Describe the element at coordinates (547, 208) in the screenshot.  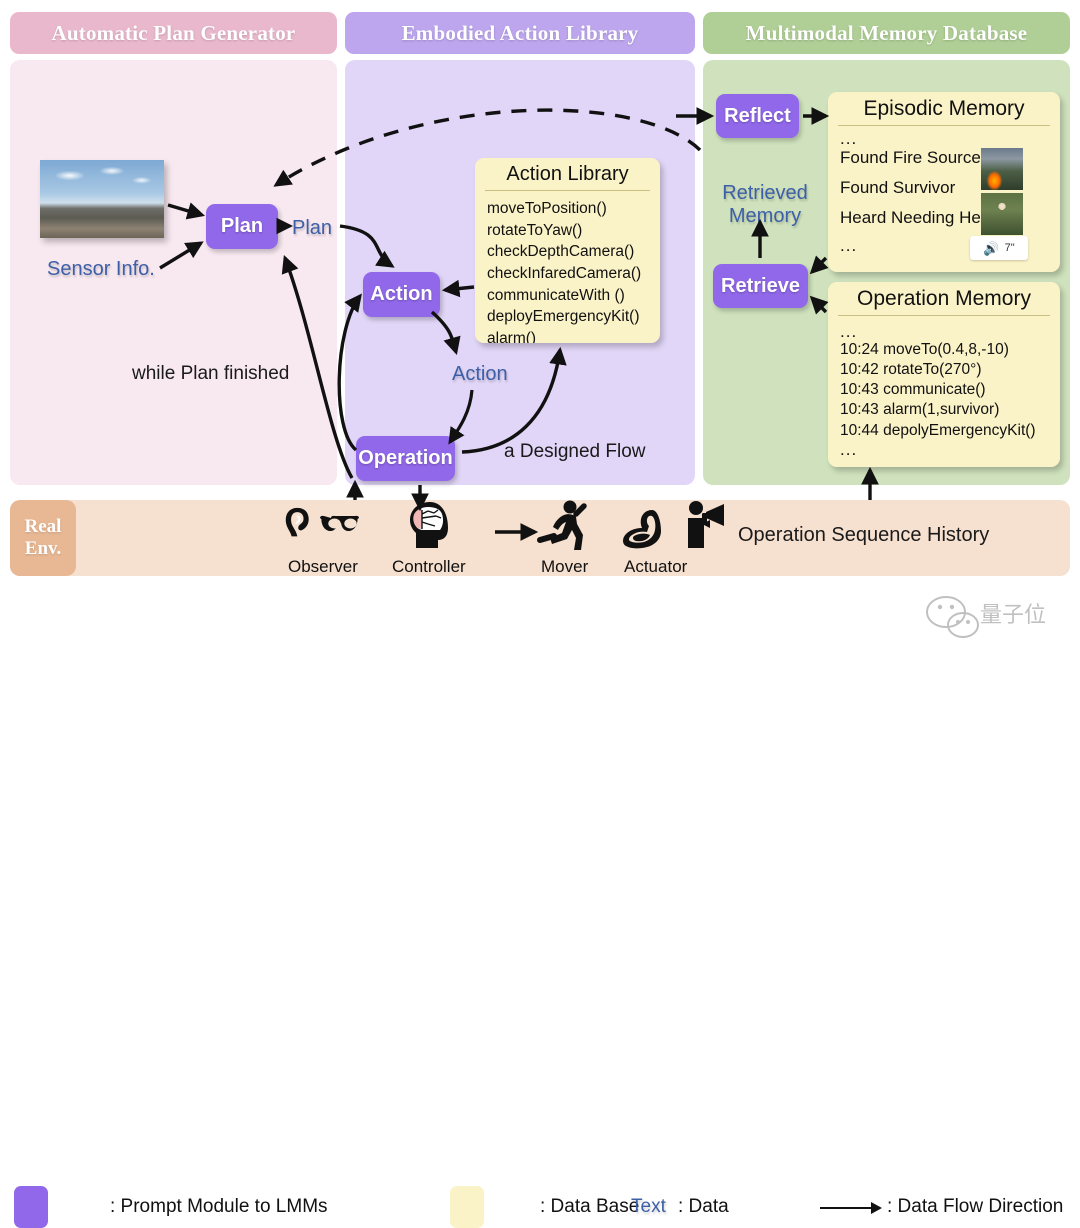
I see `action-item: moveToPosition()` at that location.